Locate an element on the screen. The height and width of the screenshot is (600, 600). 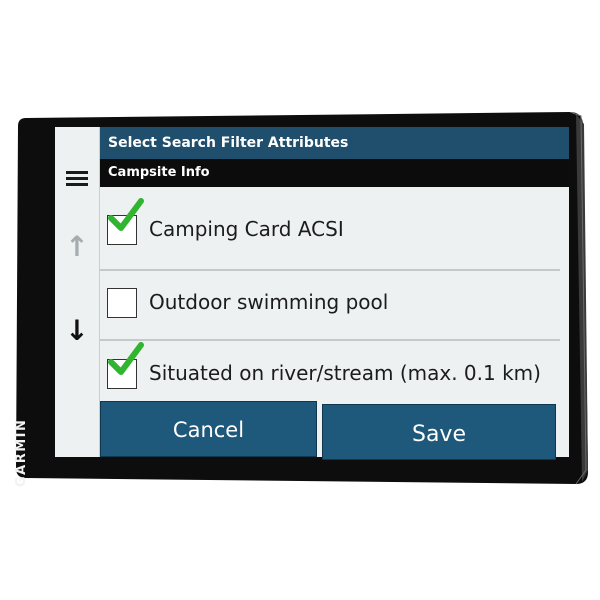
arrow-down-icon: ↓ is located at coordinates (77, 331).